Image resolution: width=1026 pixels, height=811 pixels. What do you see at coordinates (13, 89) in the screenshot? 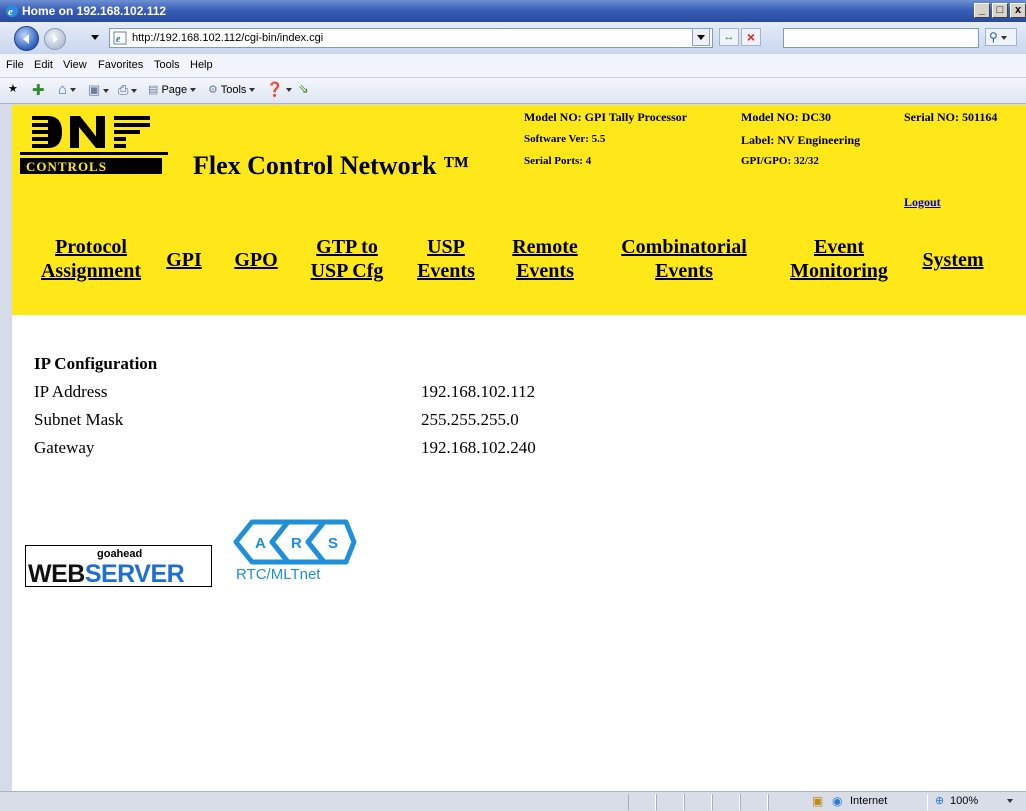
I see `favorites-star-icon: ★` at bounding box center [13, 89].